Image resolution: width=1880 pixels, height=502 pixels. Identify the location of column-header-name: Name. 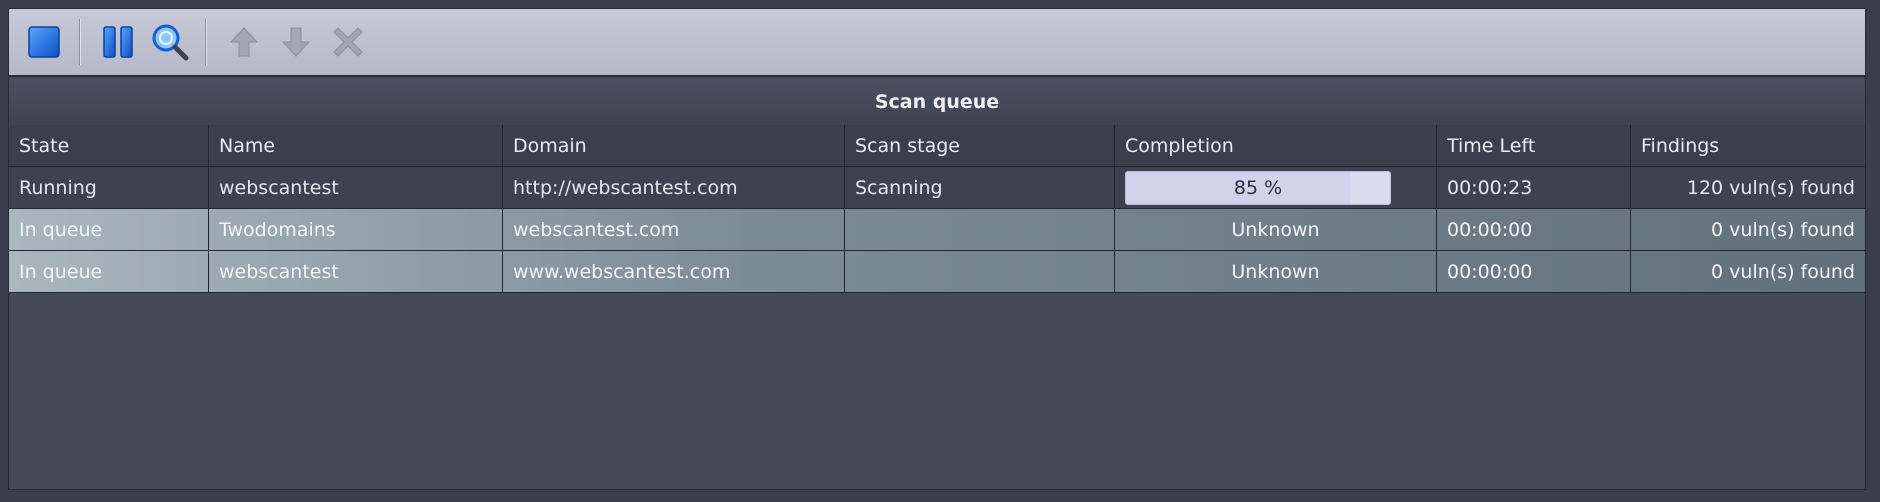
(356, 146).